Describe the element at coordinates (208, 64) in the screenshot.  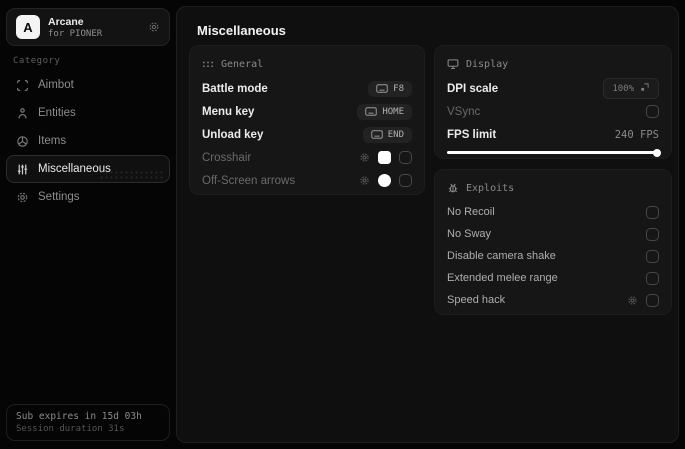
I see `grid-dots-icon` at that location.